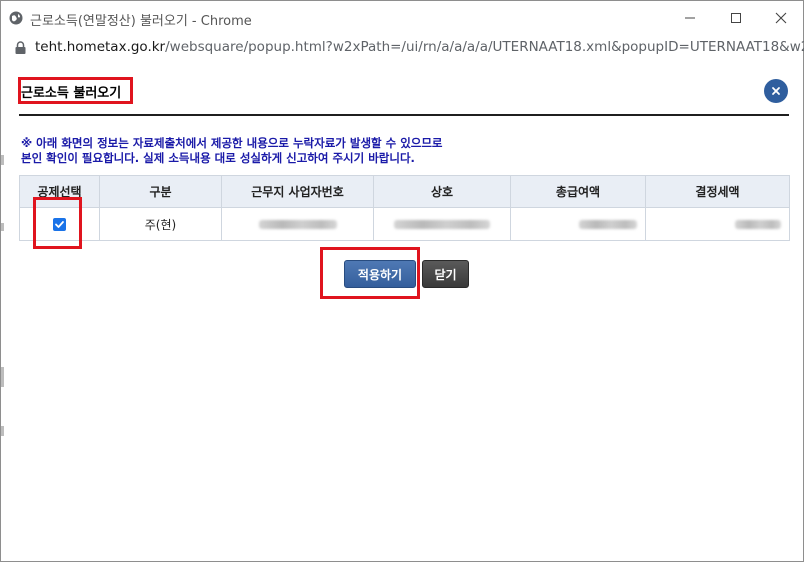 The width and height of the screenshot is (804, 562). I want to click on url-host: teht.hometax.go.kr, so click(100, 47).